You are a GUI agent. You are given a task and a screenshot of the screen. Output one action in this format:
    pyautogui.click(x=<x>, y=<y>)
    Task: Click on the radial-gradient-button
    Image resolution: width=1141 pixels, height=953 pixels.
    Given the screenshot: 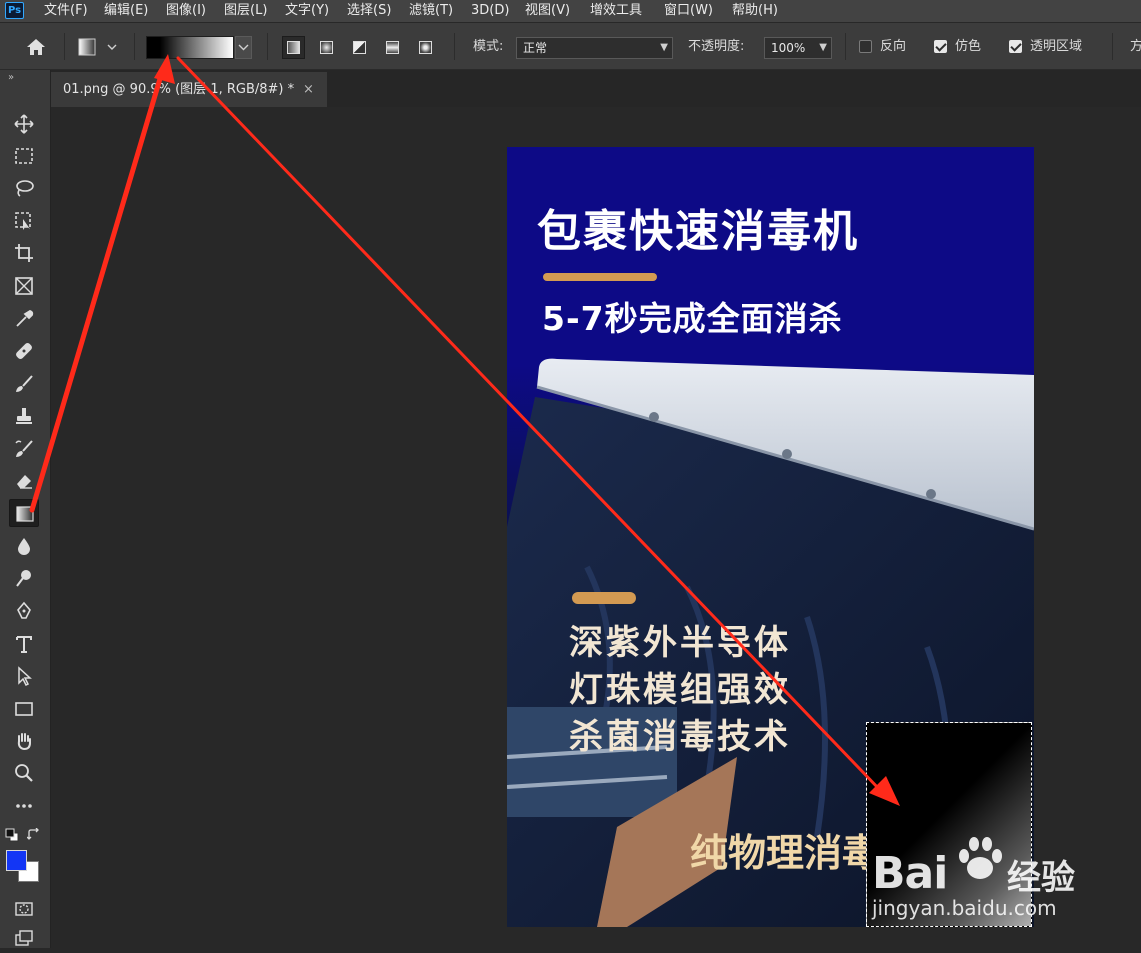 What is the action you would take?
    pyautogui.click(x=326, y=47)
    